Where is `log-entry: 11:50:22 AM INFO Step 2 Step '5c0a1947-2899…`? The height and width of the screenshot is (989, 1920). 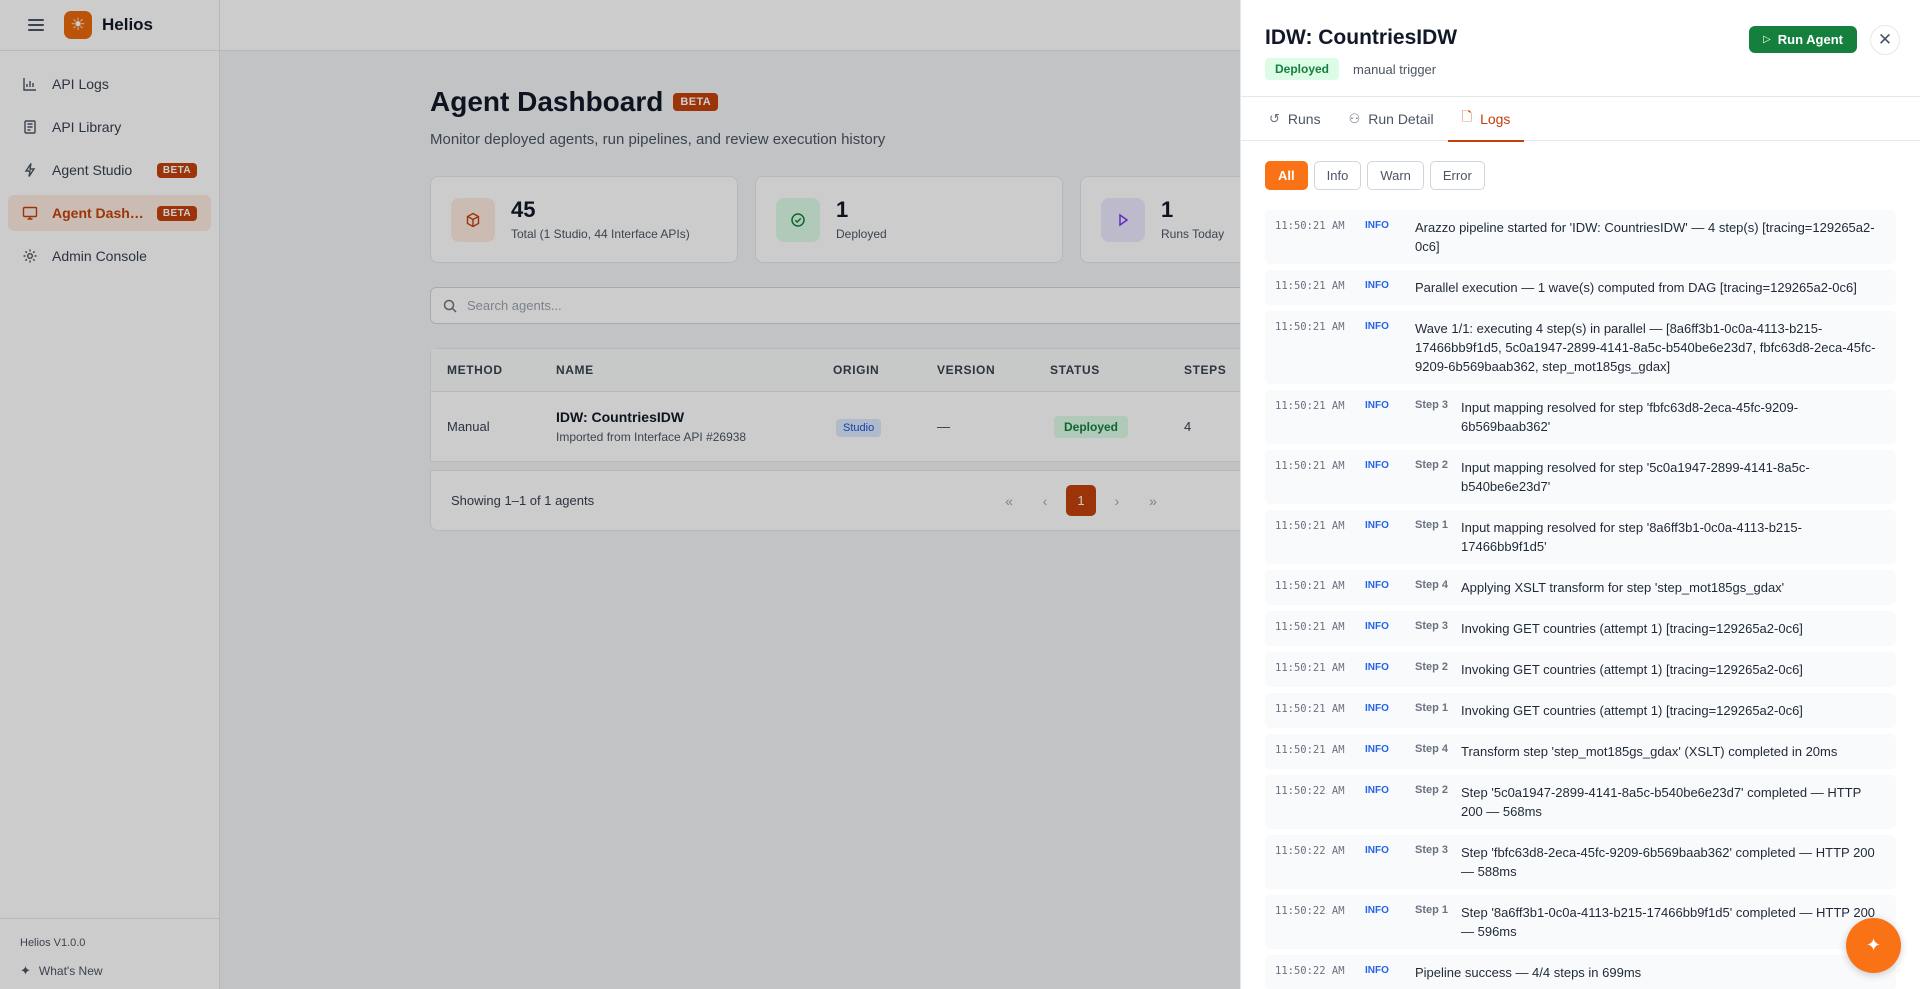
log-entry: 11:50:22 AM INFO Step 2 Step '5c0a1947-2899… is located at coordinates (1580, 802).